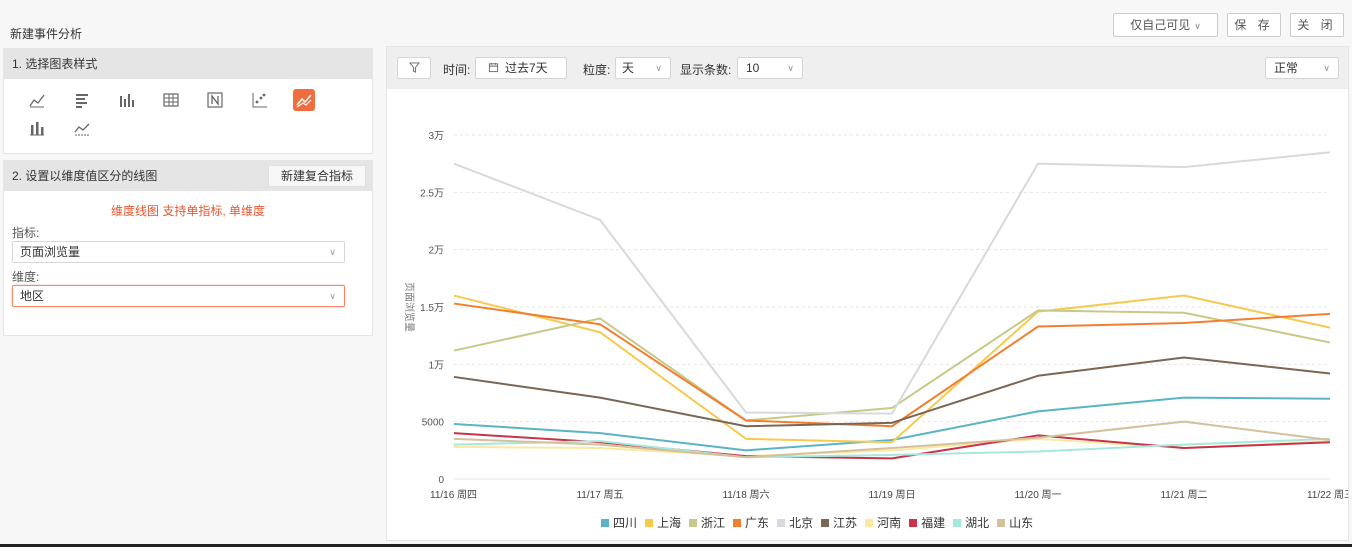  Describe the element at coordinates (50, 252) in the screenshot. I see `metric-value: 页面浏览量` at that location.